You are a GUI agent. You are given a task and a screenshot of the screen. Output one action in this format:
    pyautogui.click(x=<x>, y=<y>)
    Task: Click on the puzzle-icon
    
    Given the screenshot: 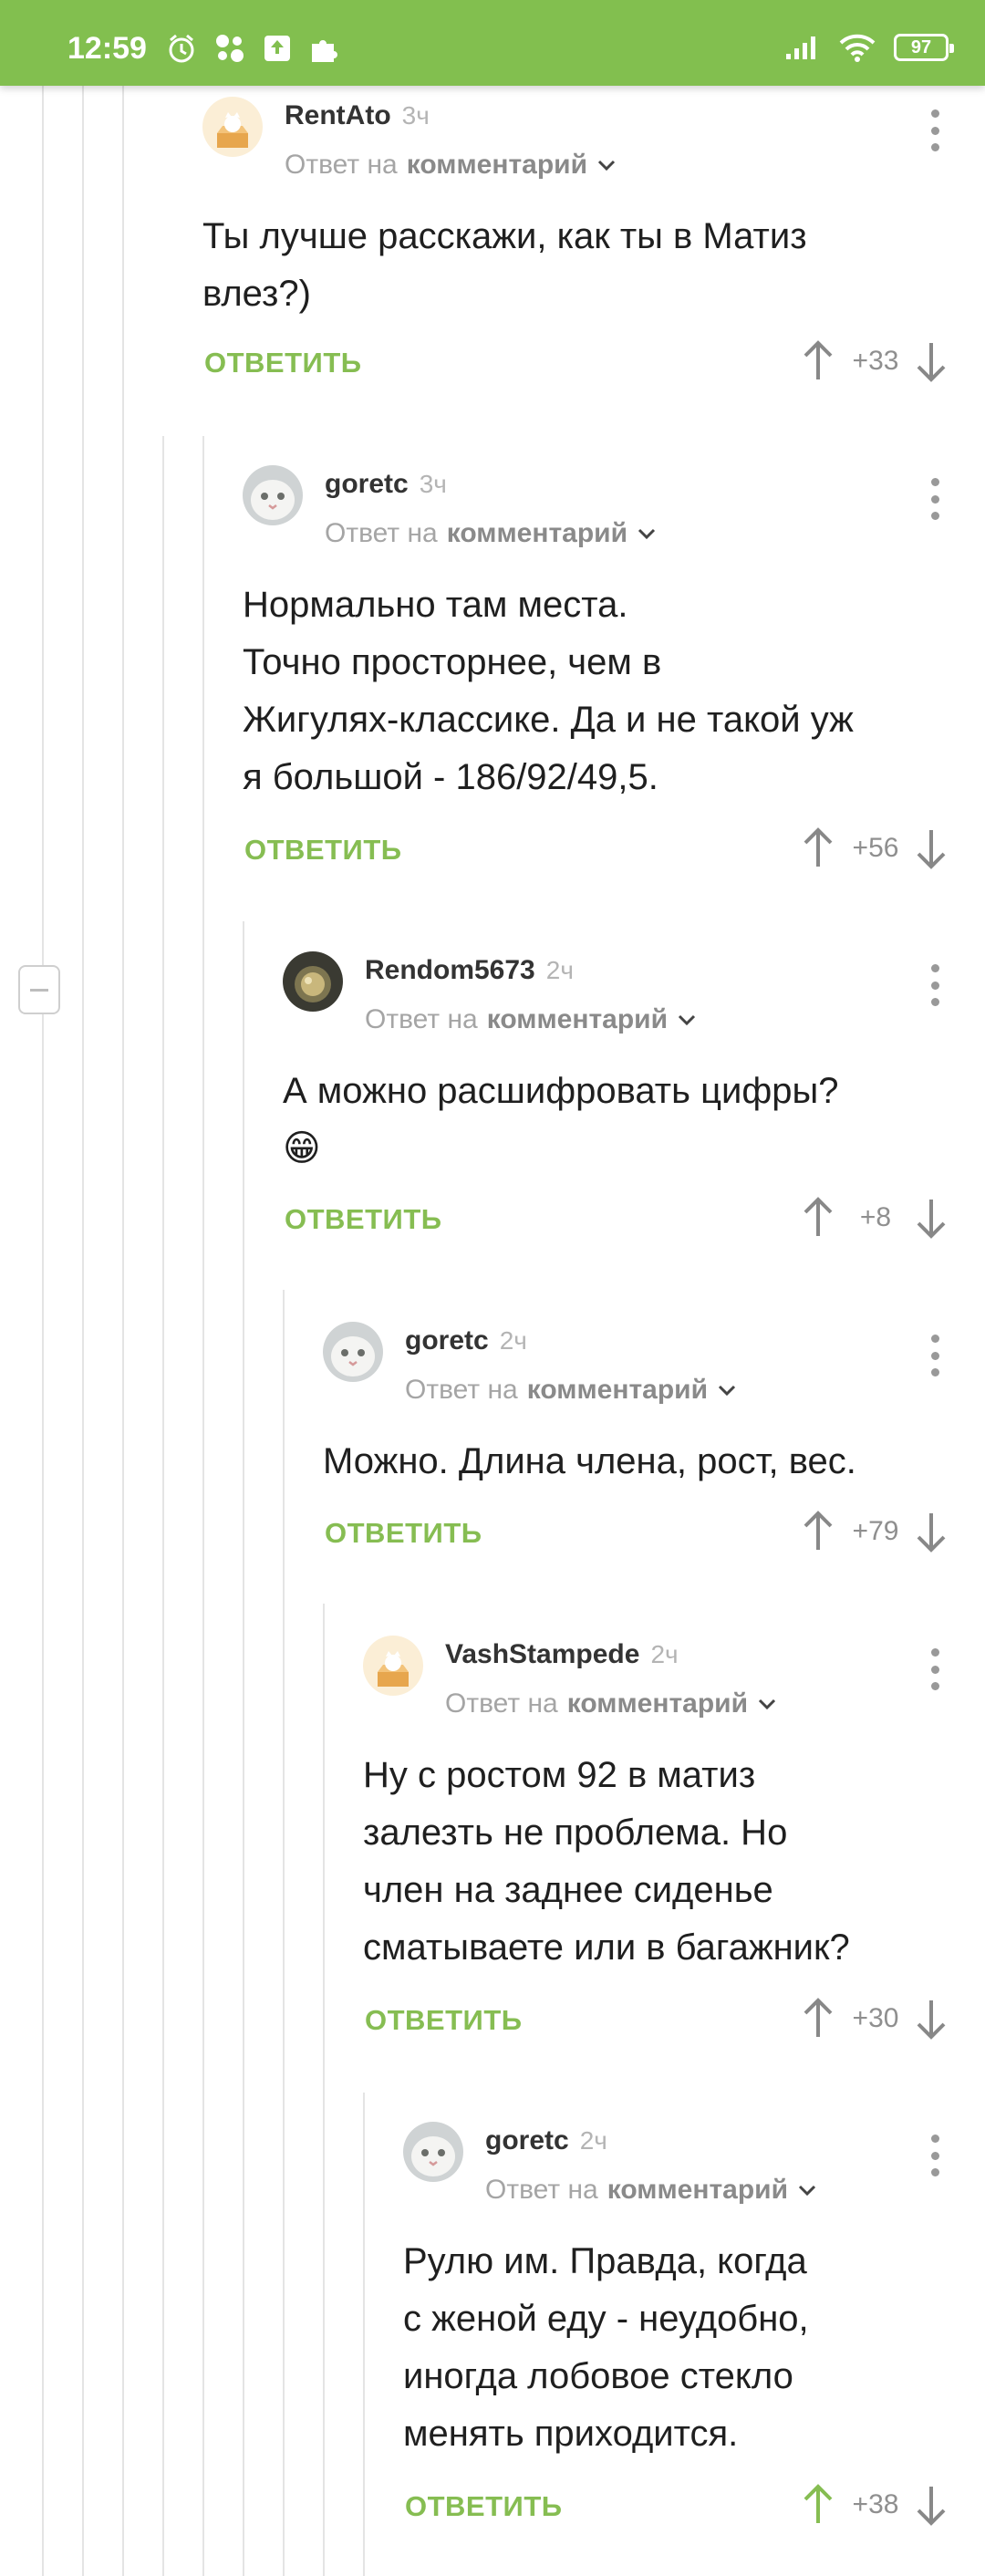 What is the action you would take?
    pyautogui.click(x=324, y=51)
    